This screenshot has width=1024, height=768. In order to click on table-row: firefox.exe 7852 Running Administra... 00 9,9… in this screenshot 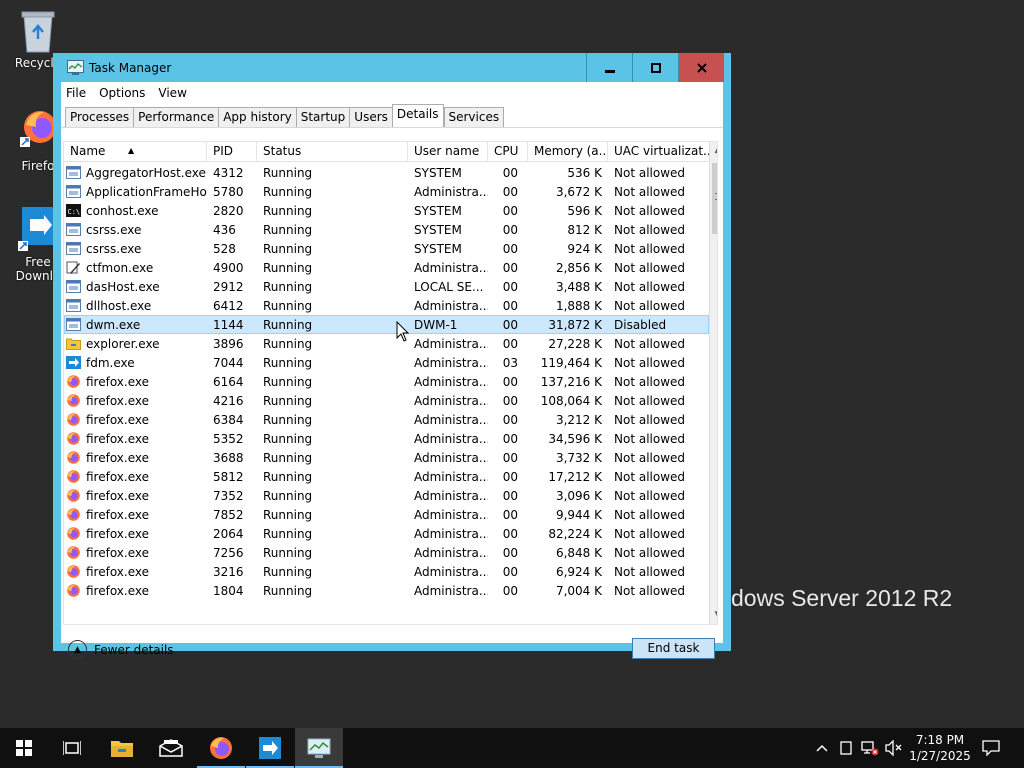, I will do `click(386, 514)`.